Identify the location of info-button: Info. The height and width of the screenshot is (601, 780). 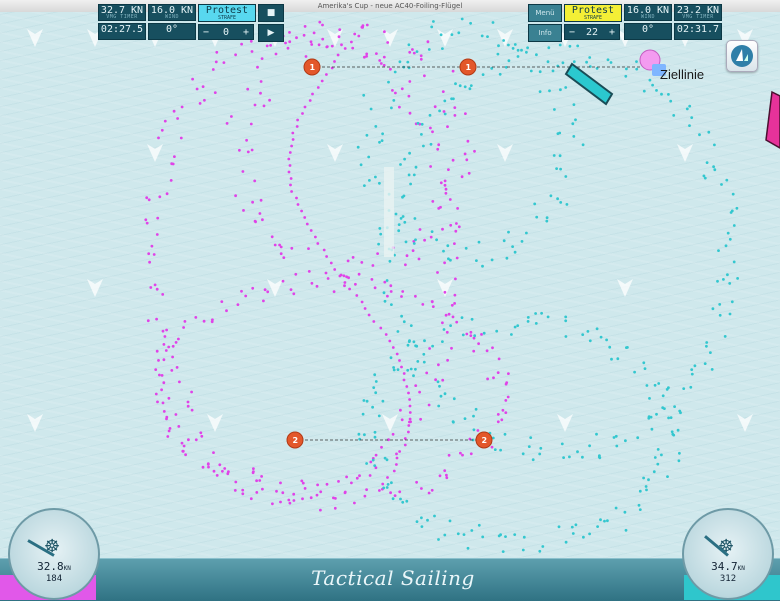
(545, 33).